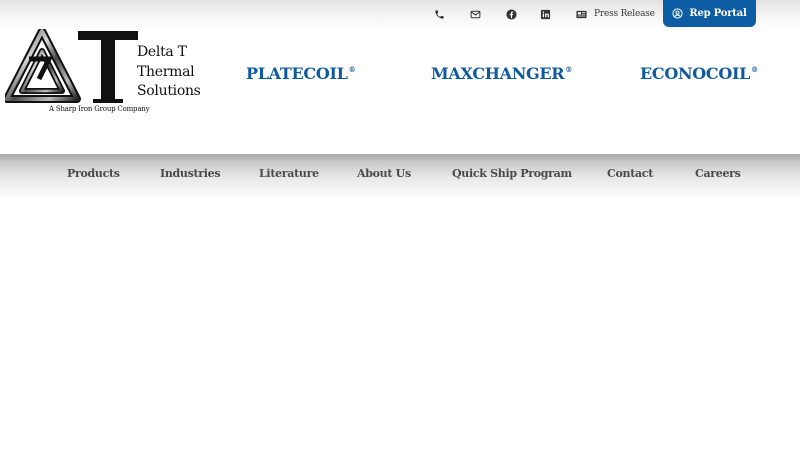 The width and height of the screenshot is (800, 450). I want to click on logo-tagline: A Sharp Iron Group Company, so click(99, 109).